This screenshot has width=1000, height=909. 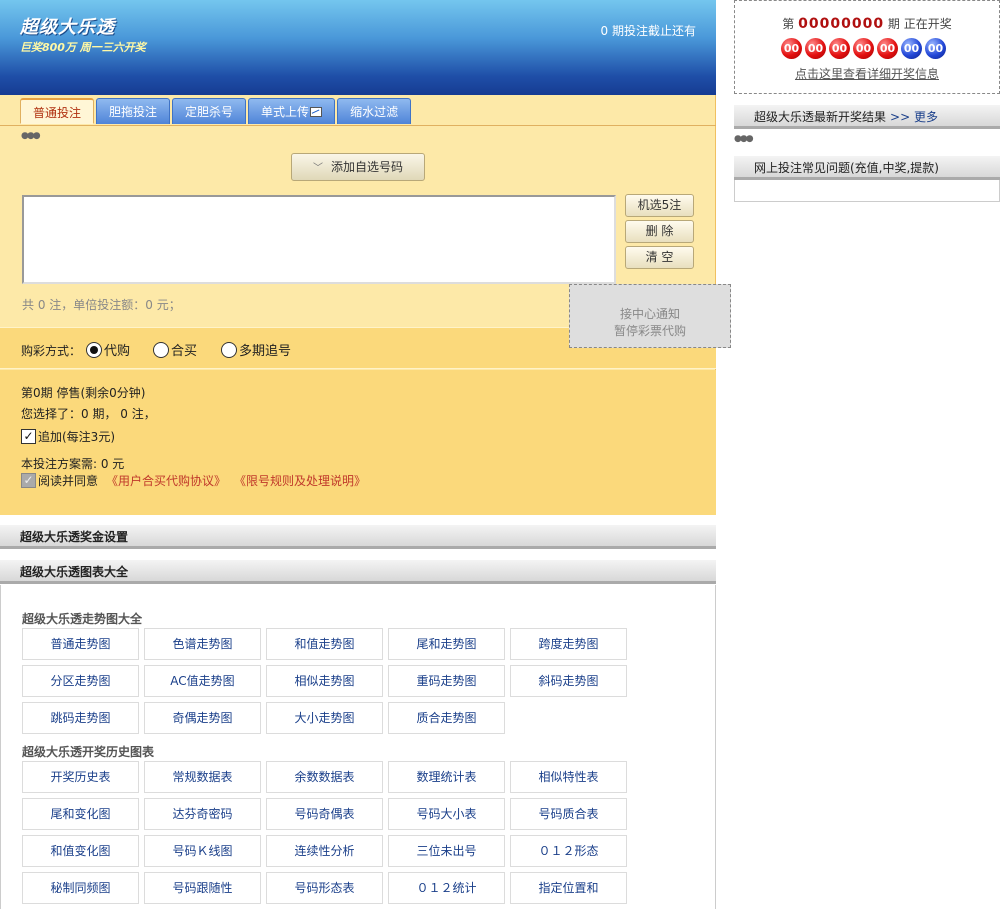 I want to click on tab-divider, so click(x=358, y=125).